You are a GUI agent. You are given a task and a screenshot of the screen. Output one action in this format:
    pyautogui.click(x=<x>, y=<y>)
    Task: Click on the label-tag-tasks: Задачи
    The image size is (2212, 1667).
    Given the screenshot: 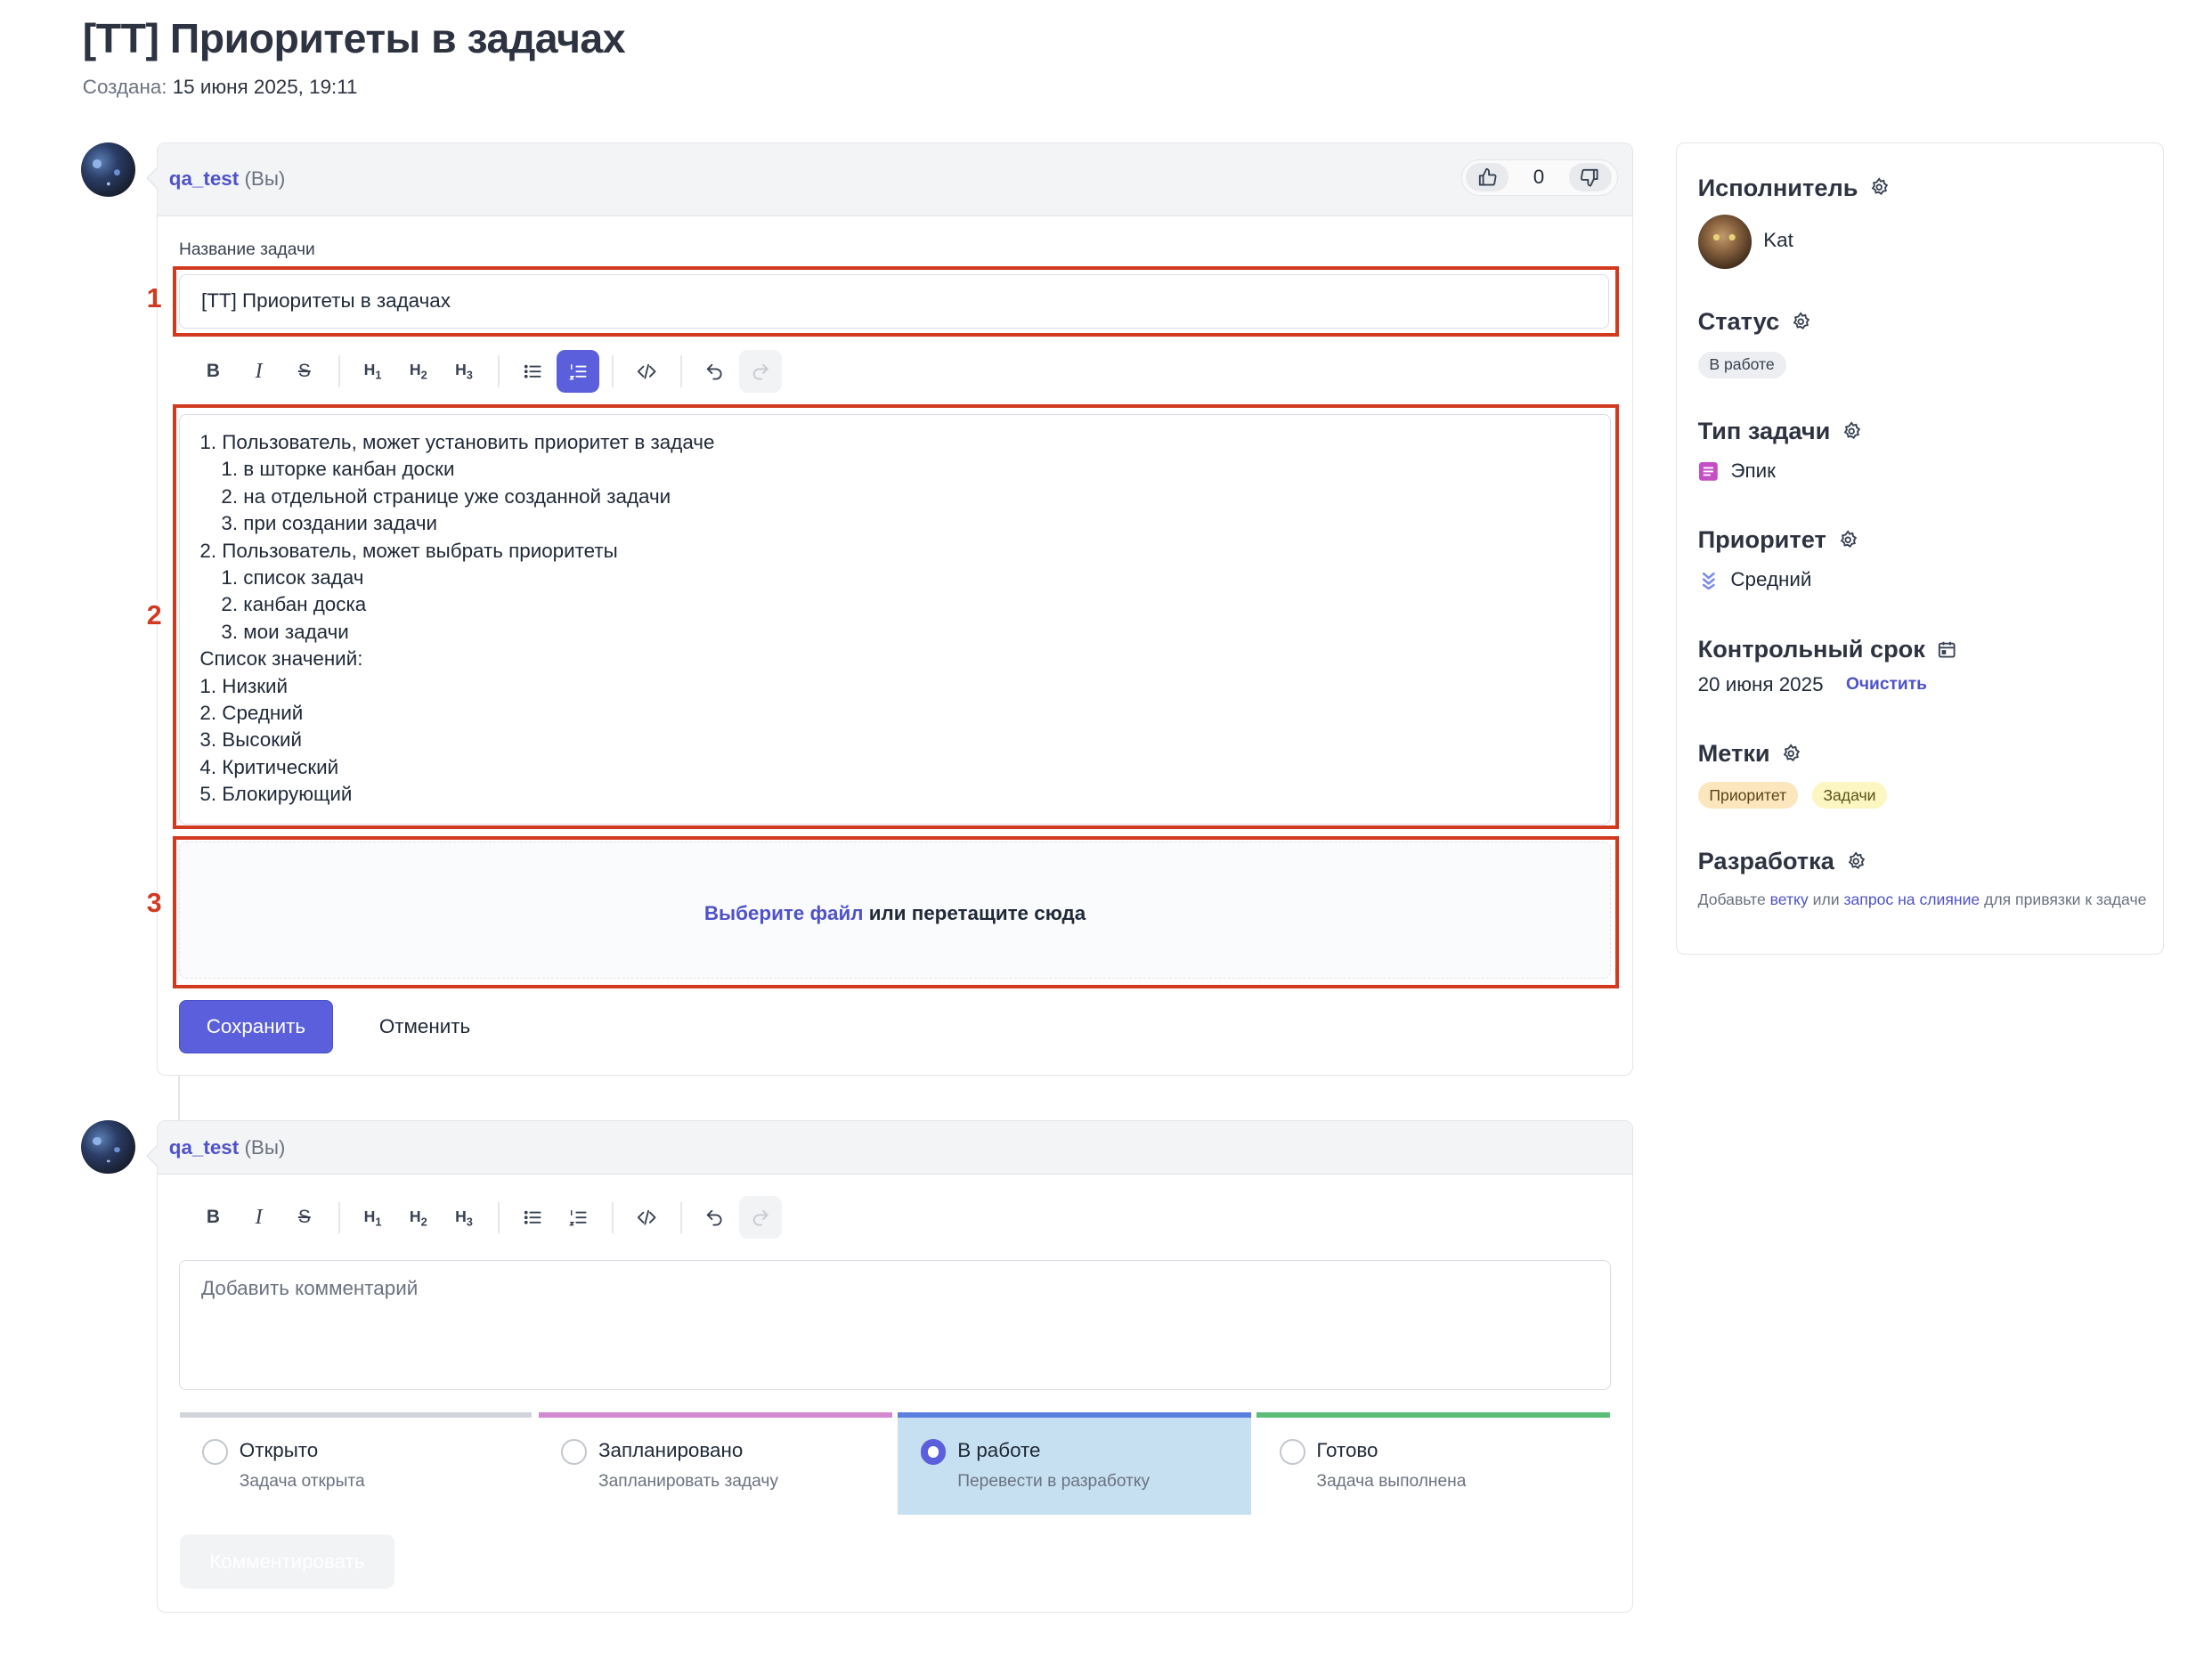 What is the action you would take?
    pyautogui.click(x=1849, y=795)
    